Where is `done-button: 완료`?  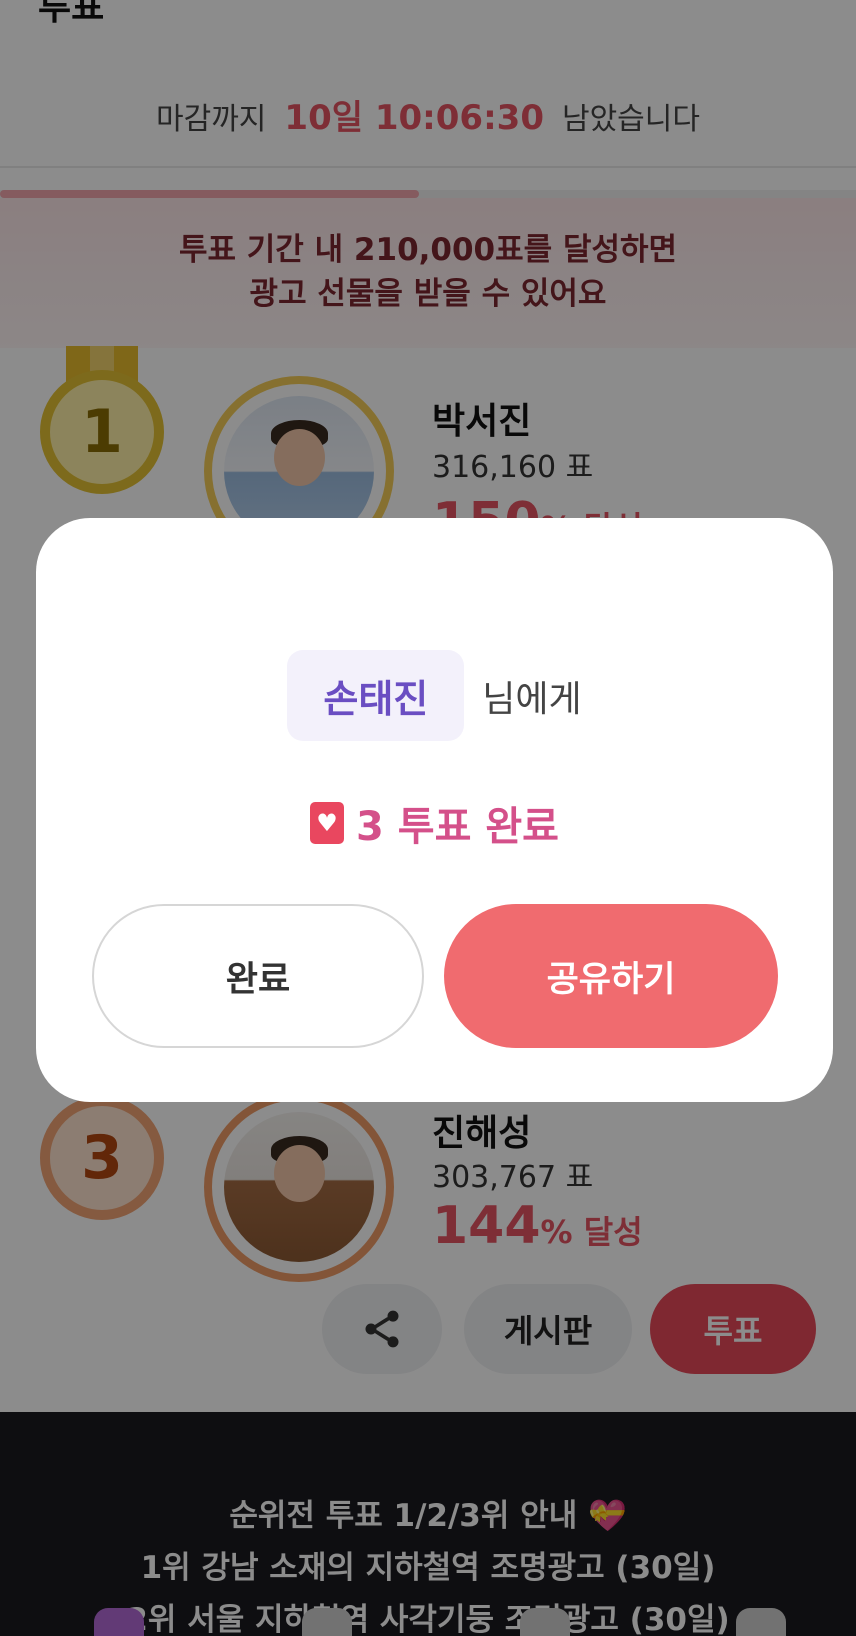 done-button: 완료 is located at coordinates (258, 976).